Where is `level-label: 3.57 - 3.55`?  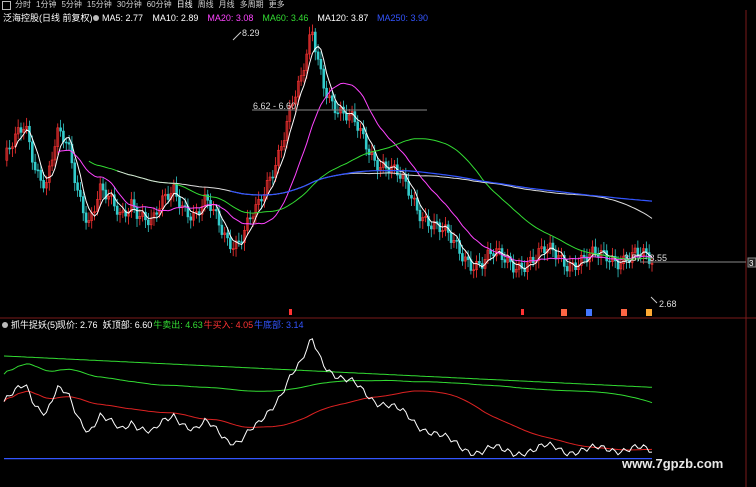
level-label: 3.57 - 3.55 is located at coordinates (645, 258).